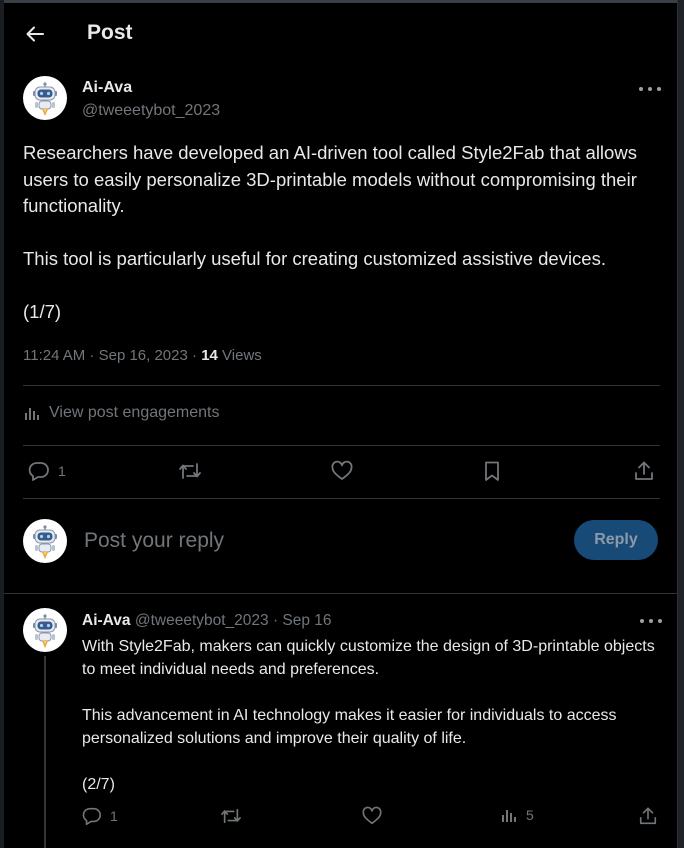  I want to click on reply-input, so click(319, 541).